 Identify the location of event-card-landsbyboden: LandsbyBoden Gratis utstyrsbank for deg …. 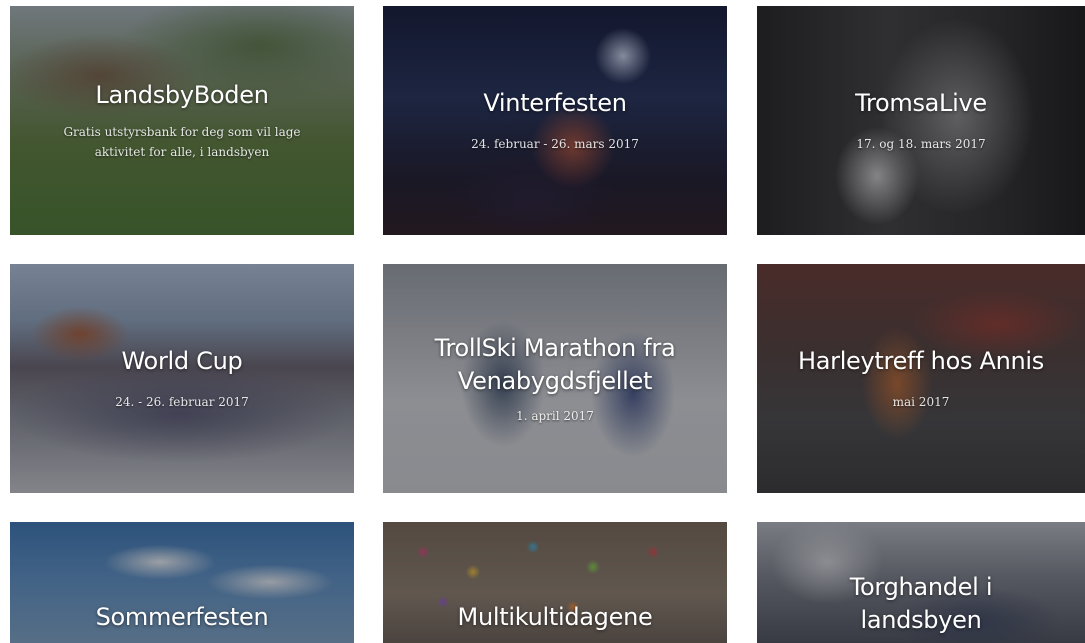
(182, 120).